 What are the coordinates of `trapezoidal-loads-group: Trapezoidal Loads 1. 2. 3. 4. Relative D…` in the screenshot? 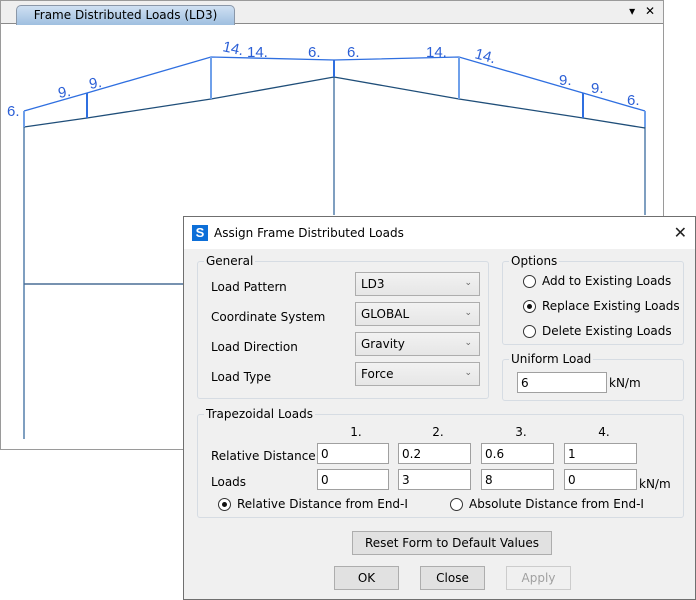 It's located at (440, 462).